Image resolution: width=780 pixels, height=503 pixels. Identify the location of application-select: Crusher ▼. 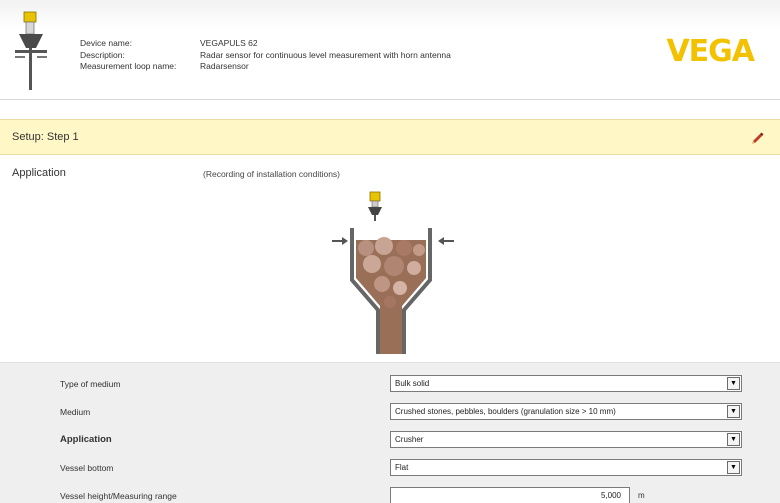
(566, 439).